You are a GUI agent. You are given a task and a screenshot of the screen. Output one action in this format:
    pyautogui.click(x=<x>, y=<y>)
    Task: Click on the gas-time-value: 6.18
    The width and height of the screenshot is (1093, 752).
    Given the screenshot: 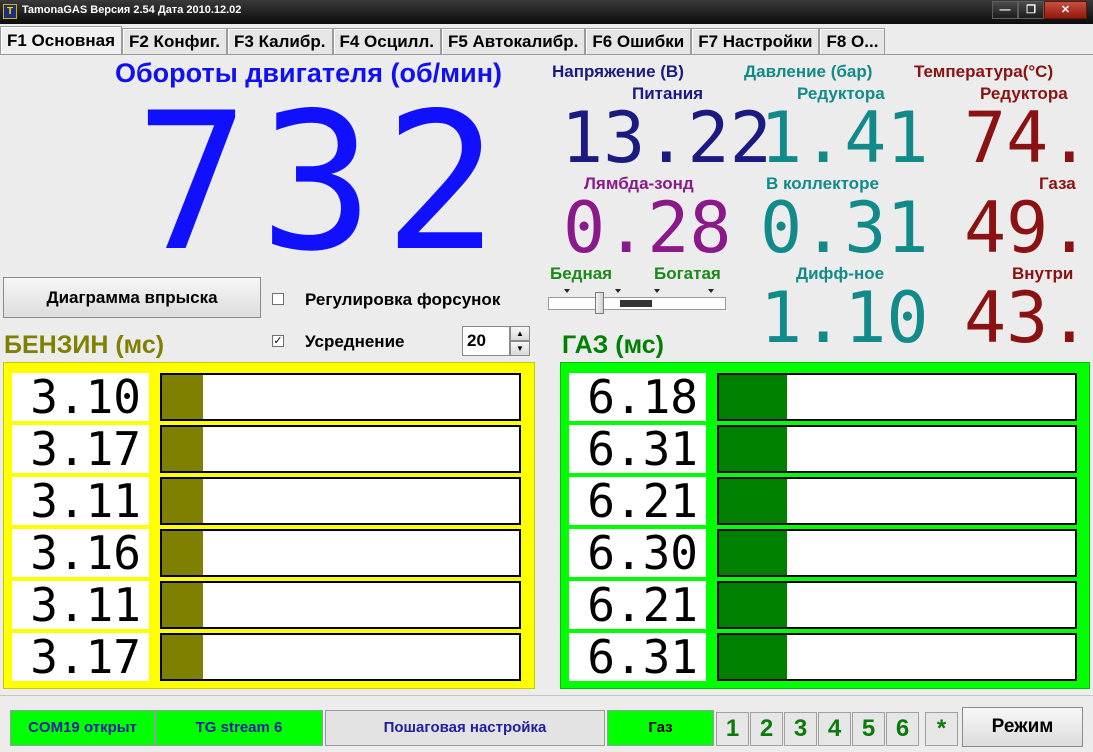 What is the action you would take?
    pyautogui.click(x=637, y=397)
    